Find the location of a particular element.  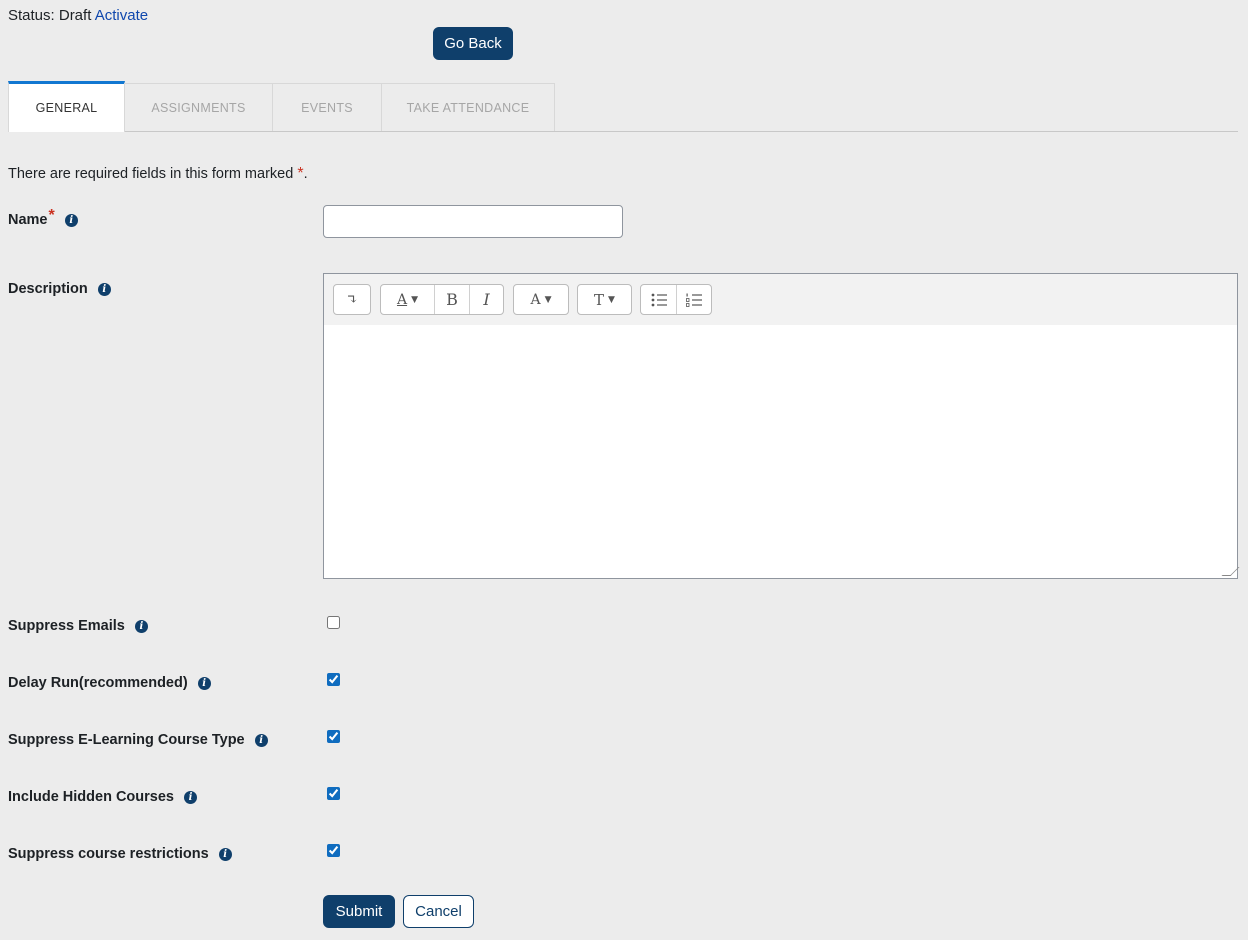

submit-button: Submit is located at coordinates (359, 911).